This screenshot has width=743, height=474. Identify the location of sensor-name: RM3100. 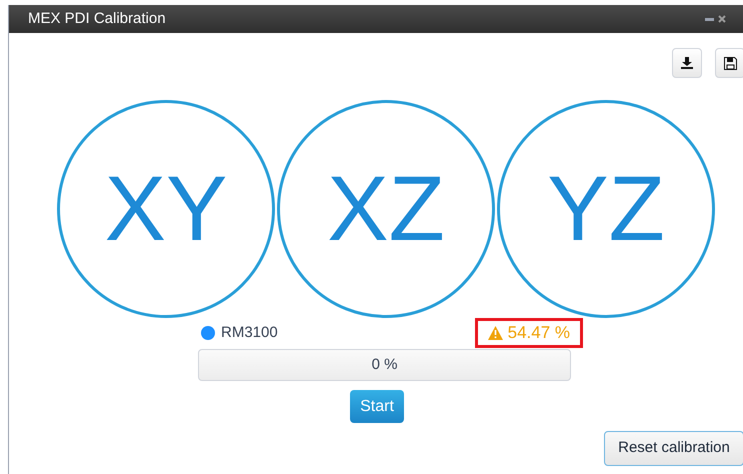
(249, 332).